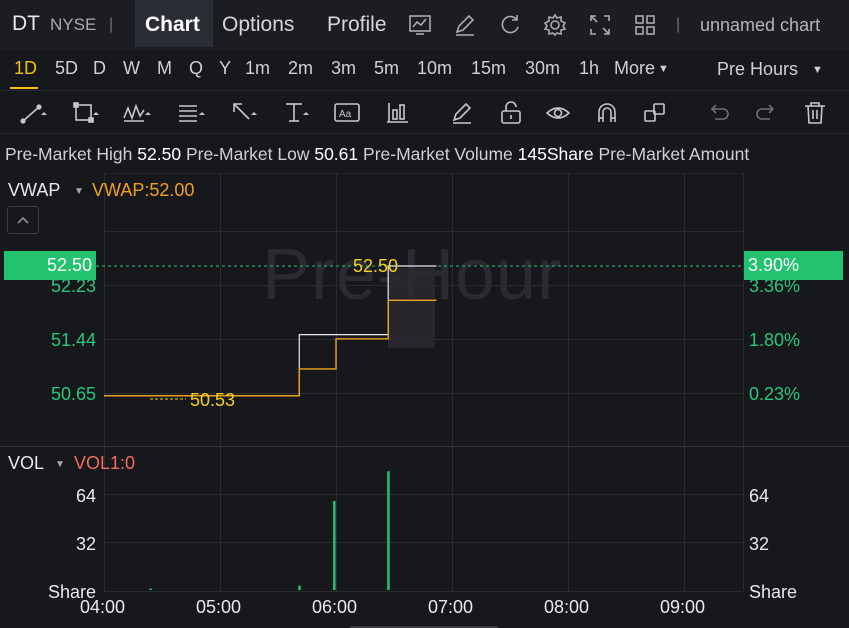  What do you see at coordinates (555, 25) in the screenshot?
I see `settings-gear-icon` at bounding box center [555, 25].